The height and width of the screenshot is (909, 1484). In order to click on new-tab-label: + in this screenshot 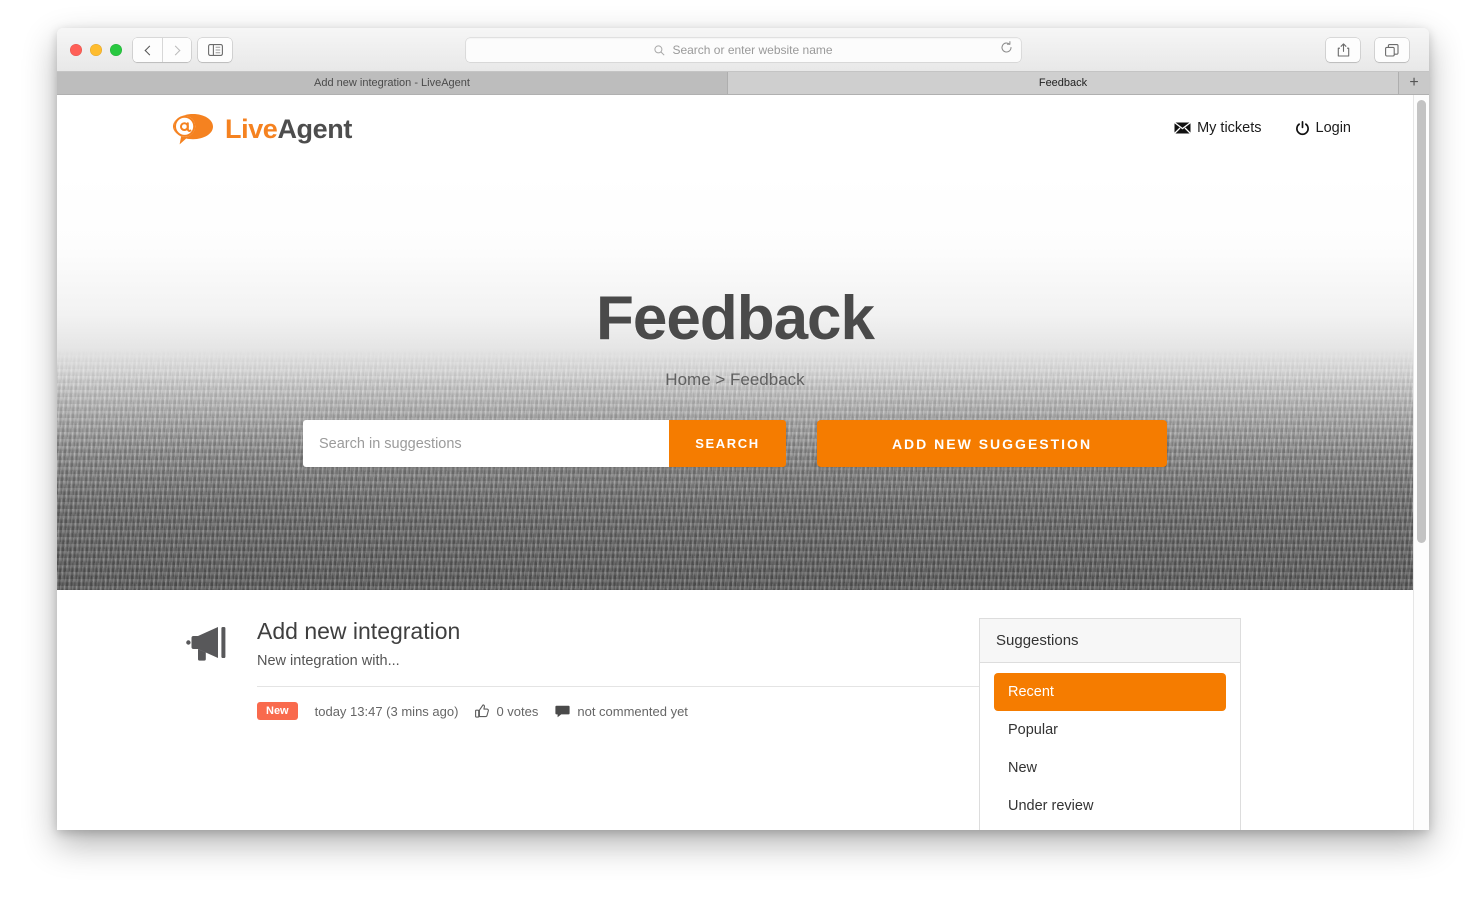, I will do `click(1414, 82)`.